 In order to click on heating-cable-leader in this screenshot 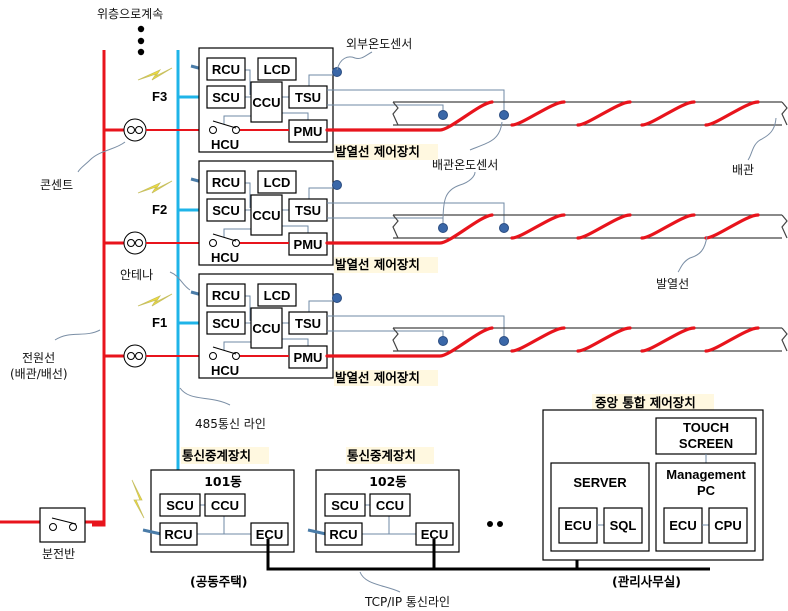, I will do `click(692, 254)`.